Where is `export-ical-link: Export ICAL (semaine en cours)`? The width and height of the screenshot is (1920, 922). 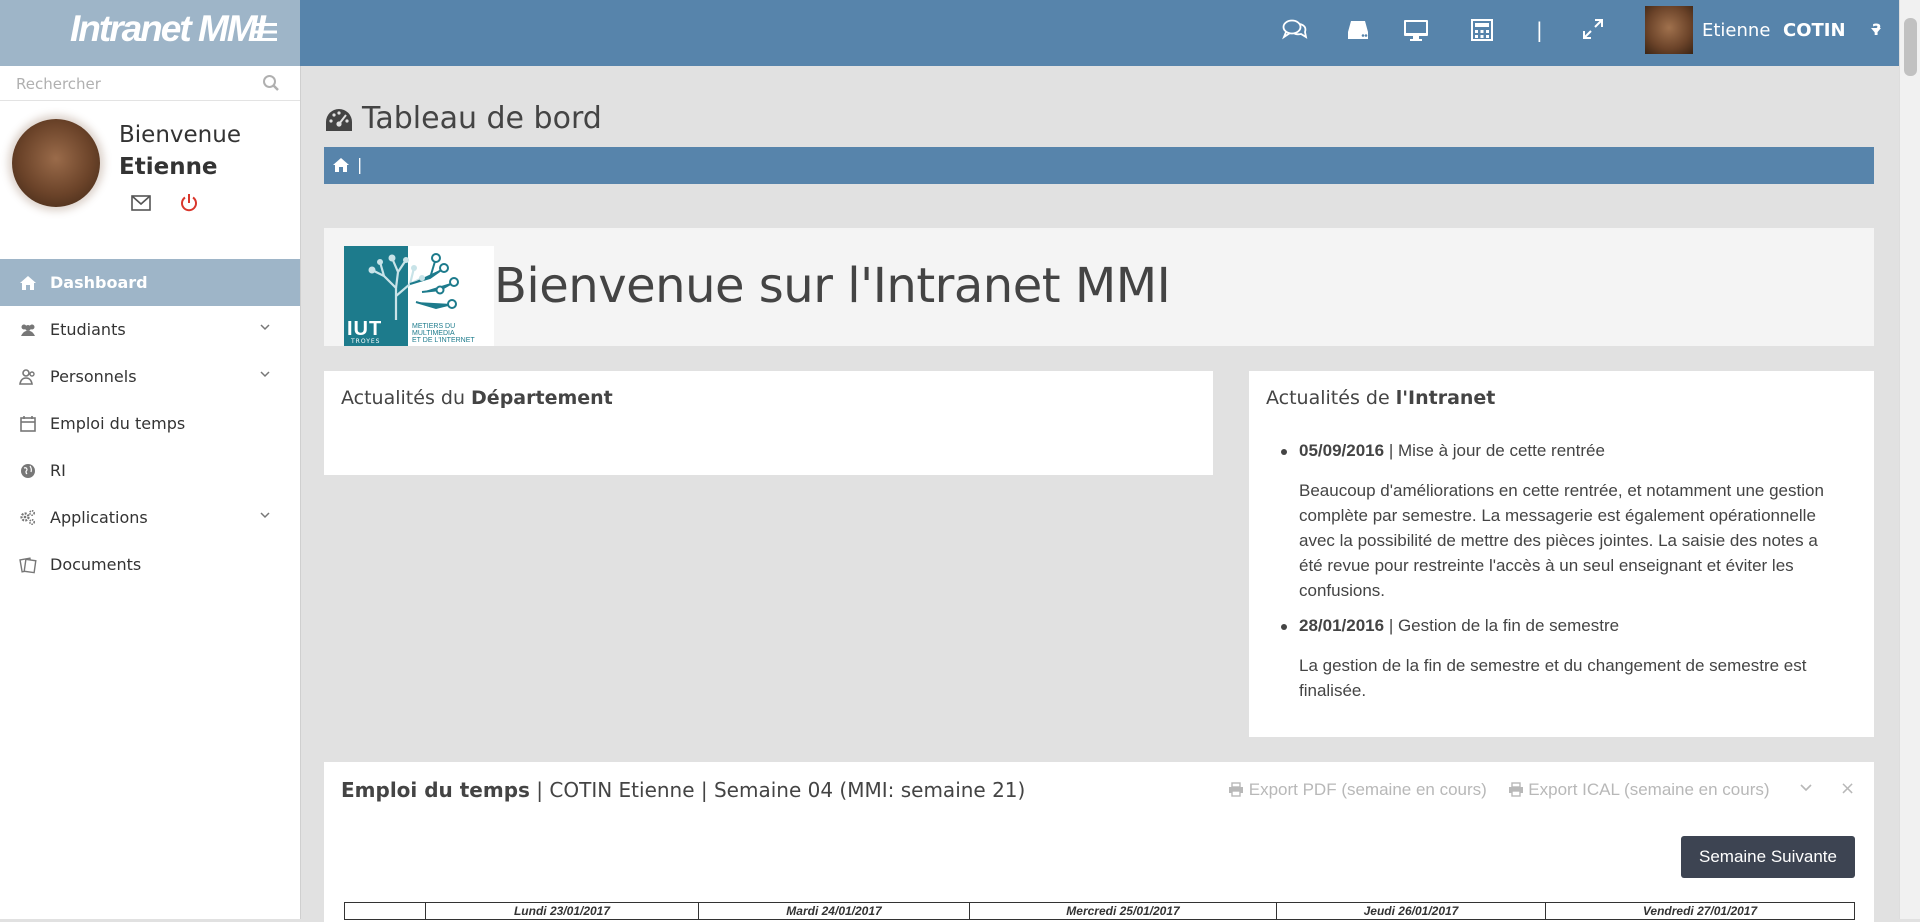
export-ical-link: Export ICAL (semaine en cours) is located at coordinates (1643, 789).